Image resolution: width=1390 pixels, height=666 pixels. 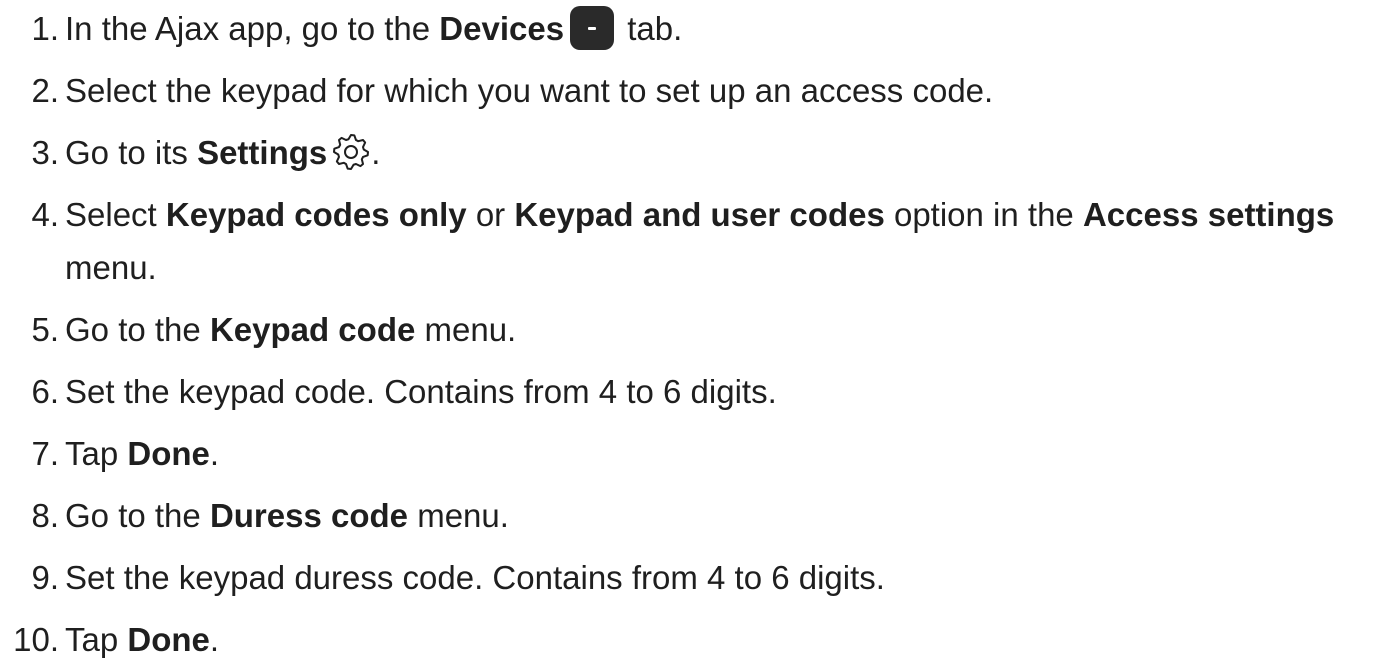 What do you see at coordinates (724, 515) in the screenshot?
I see `step-text: Go to the Duress code menu.` at bounding box center [724, 515].